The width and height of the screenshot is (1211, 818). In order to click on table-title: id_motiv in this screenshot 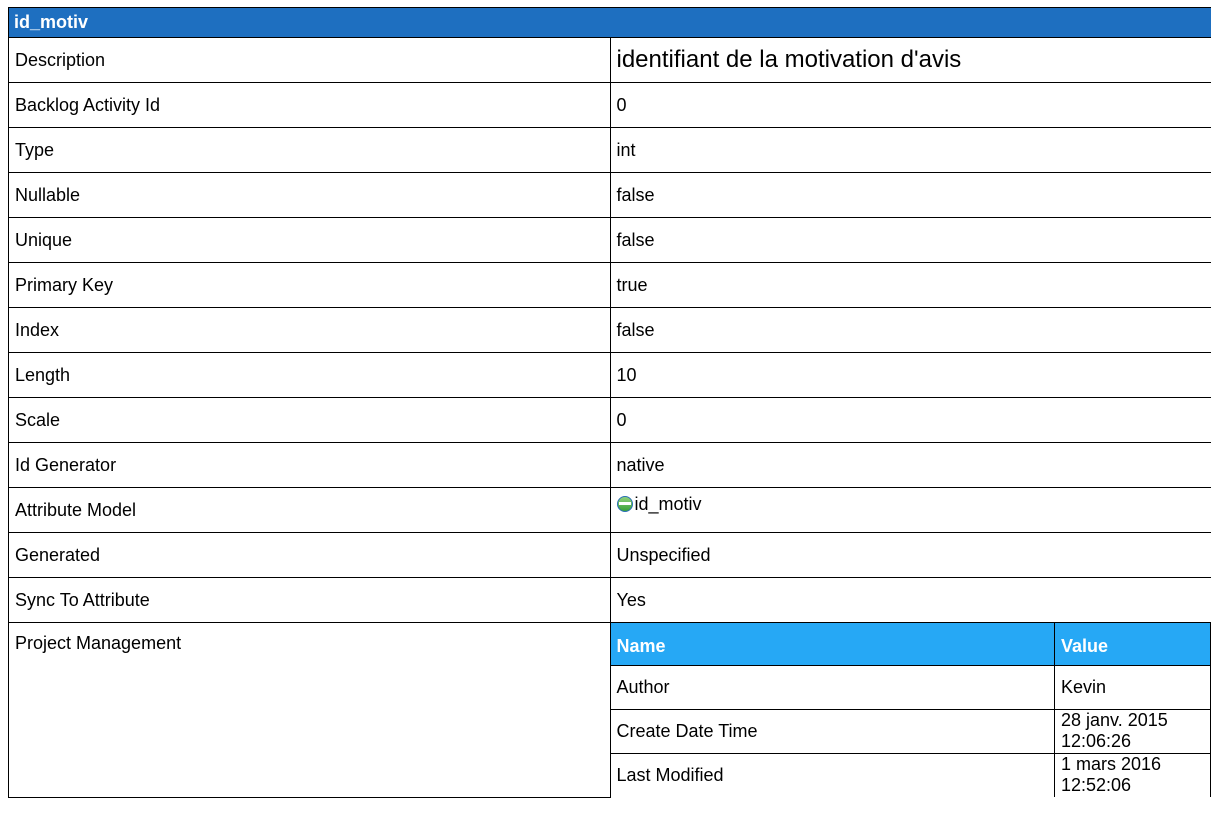, I will do `click(609, 22)`.